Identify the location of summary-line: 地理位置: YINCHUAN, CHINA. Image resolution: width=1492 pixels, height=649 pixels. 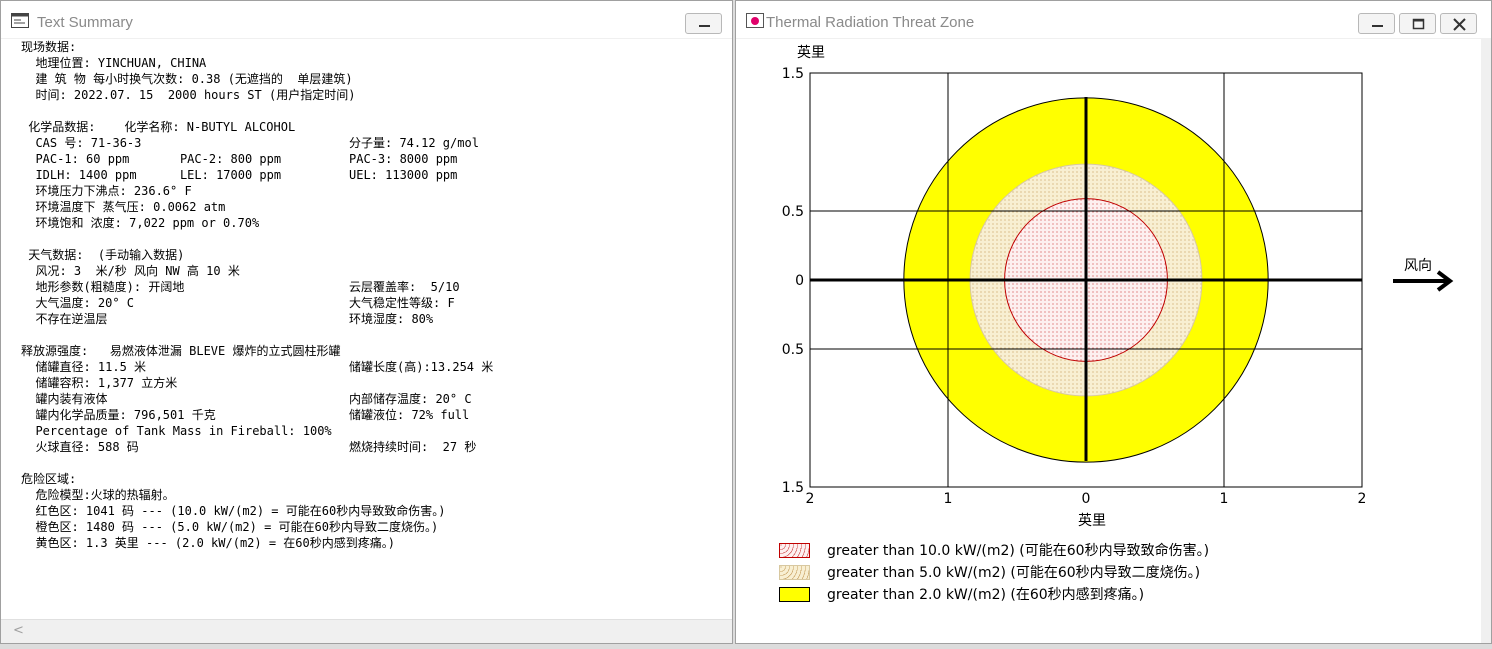
(114, 63).